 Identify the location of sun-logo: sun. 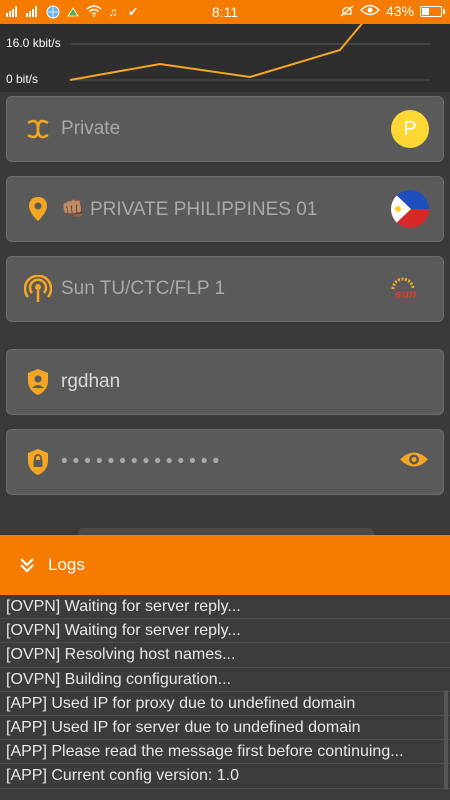
(409, 289).